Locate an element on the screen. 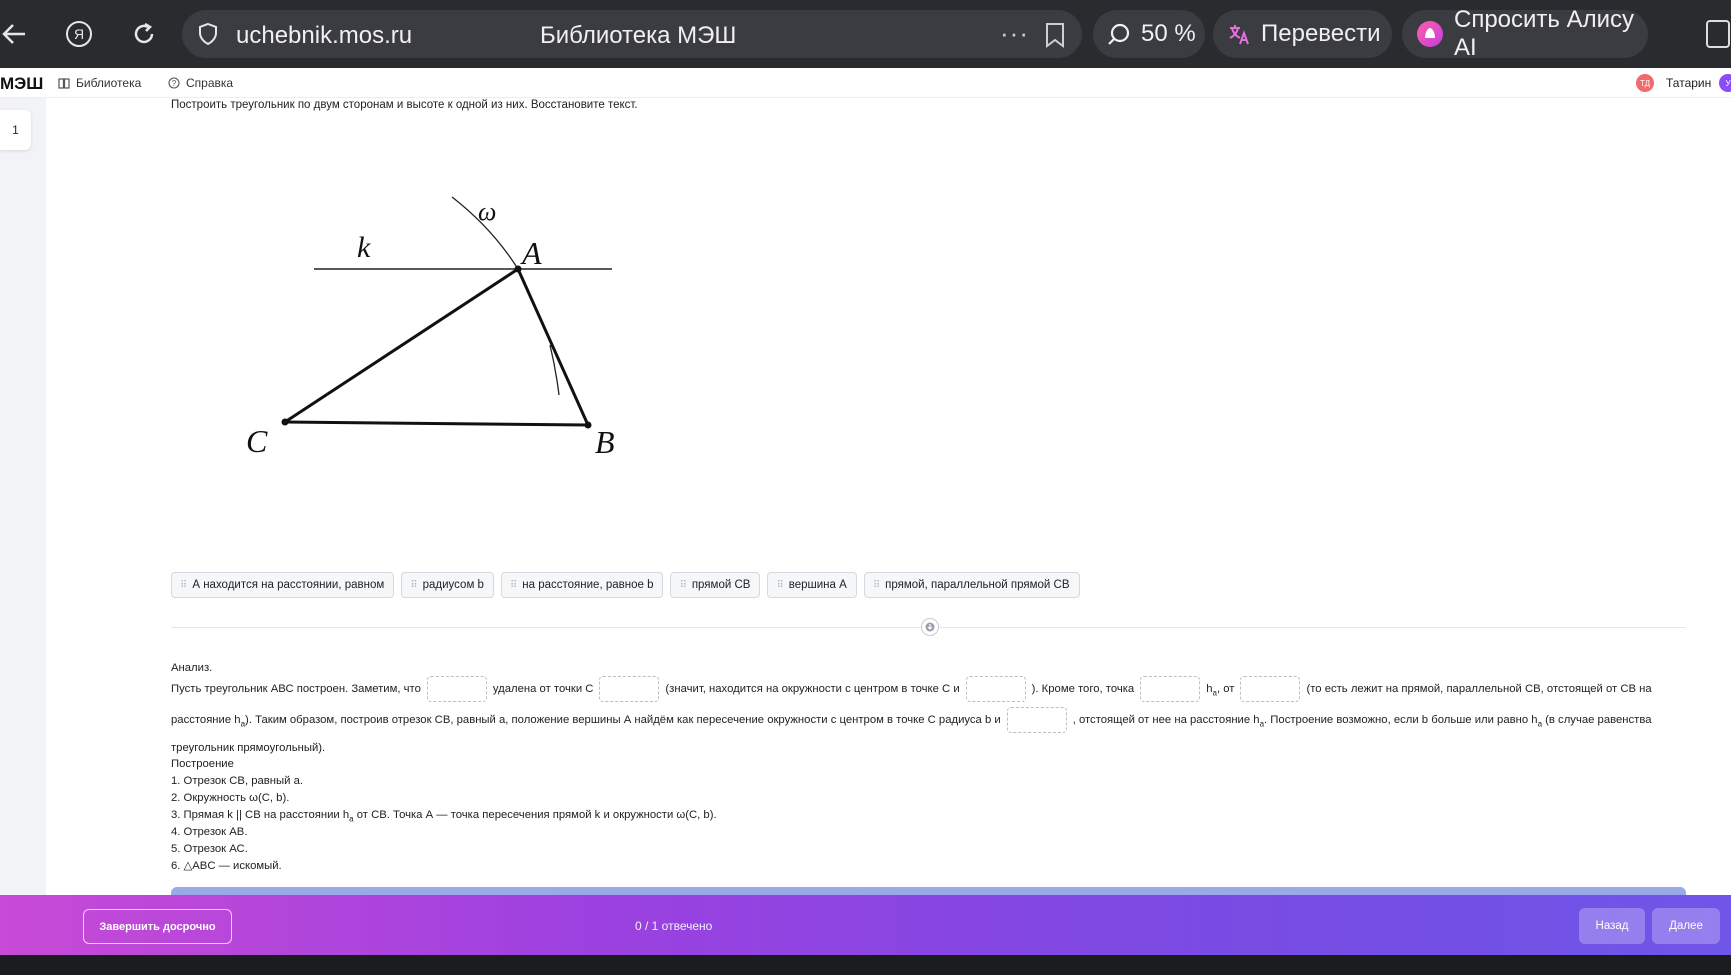 The image size is (1731, 975). address-bar: uchebnik.mos.ru Библиотека МЭШ ··· is located at coordinates (632, 34).